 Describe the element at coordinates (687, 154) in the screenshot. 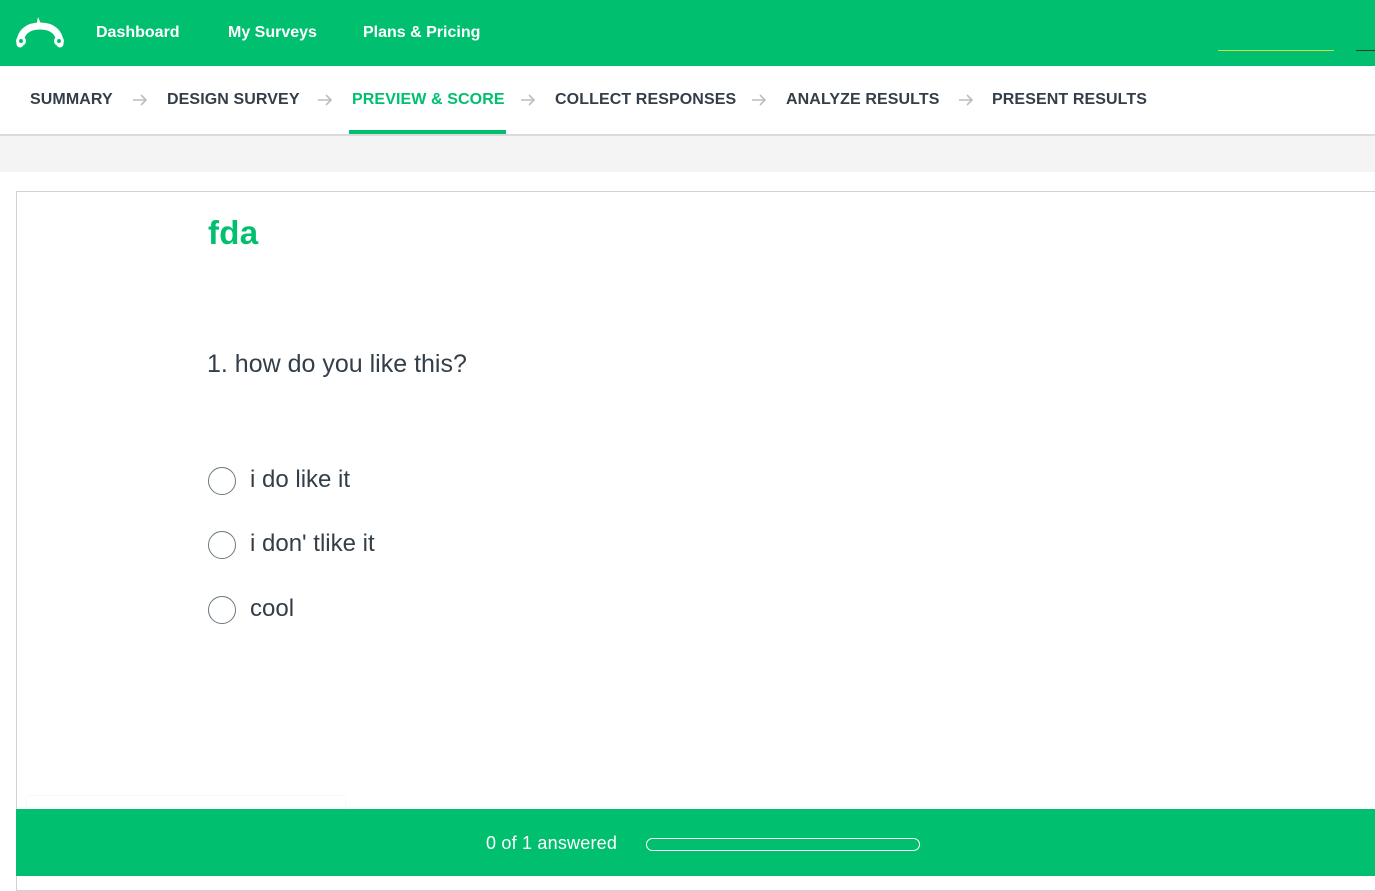

I see `preview-toolbar-band` at that location.